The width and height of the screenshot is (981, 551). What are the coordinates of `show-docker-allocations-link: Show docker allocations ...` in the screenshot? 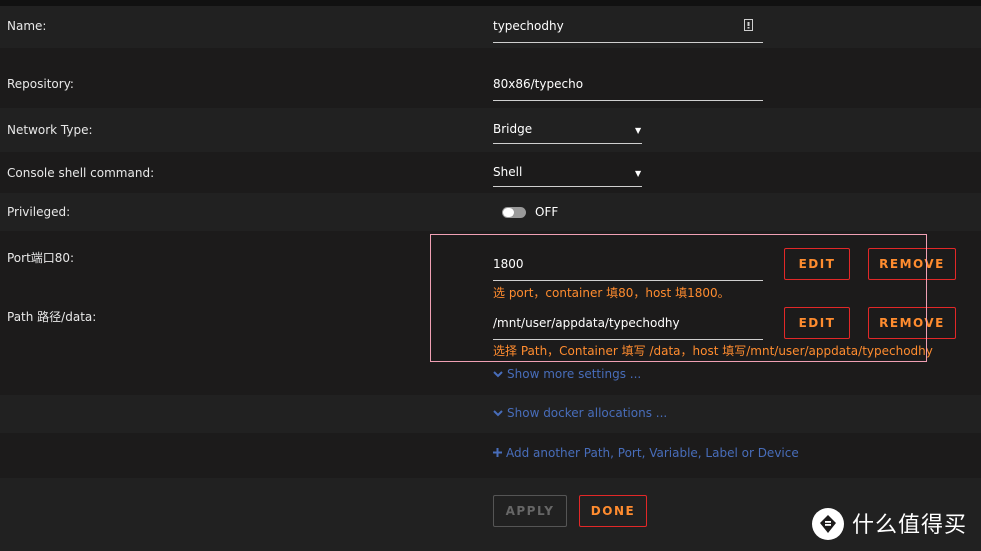 It's located at (580, 413).